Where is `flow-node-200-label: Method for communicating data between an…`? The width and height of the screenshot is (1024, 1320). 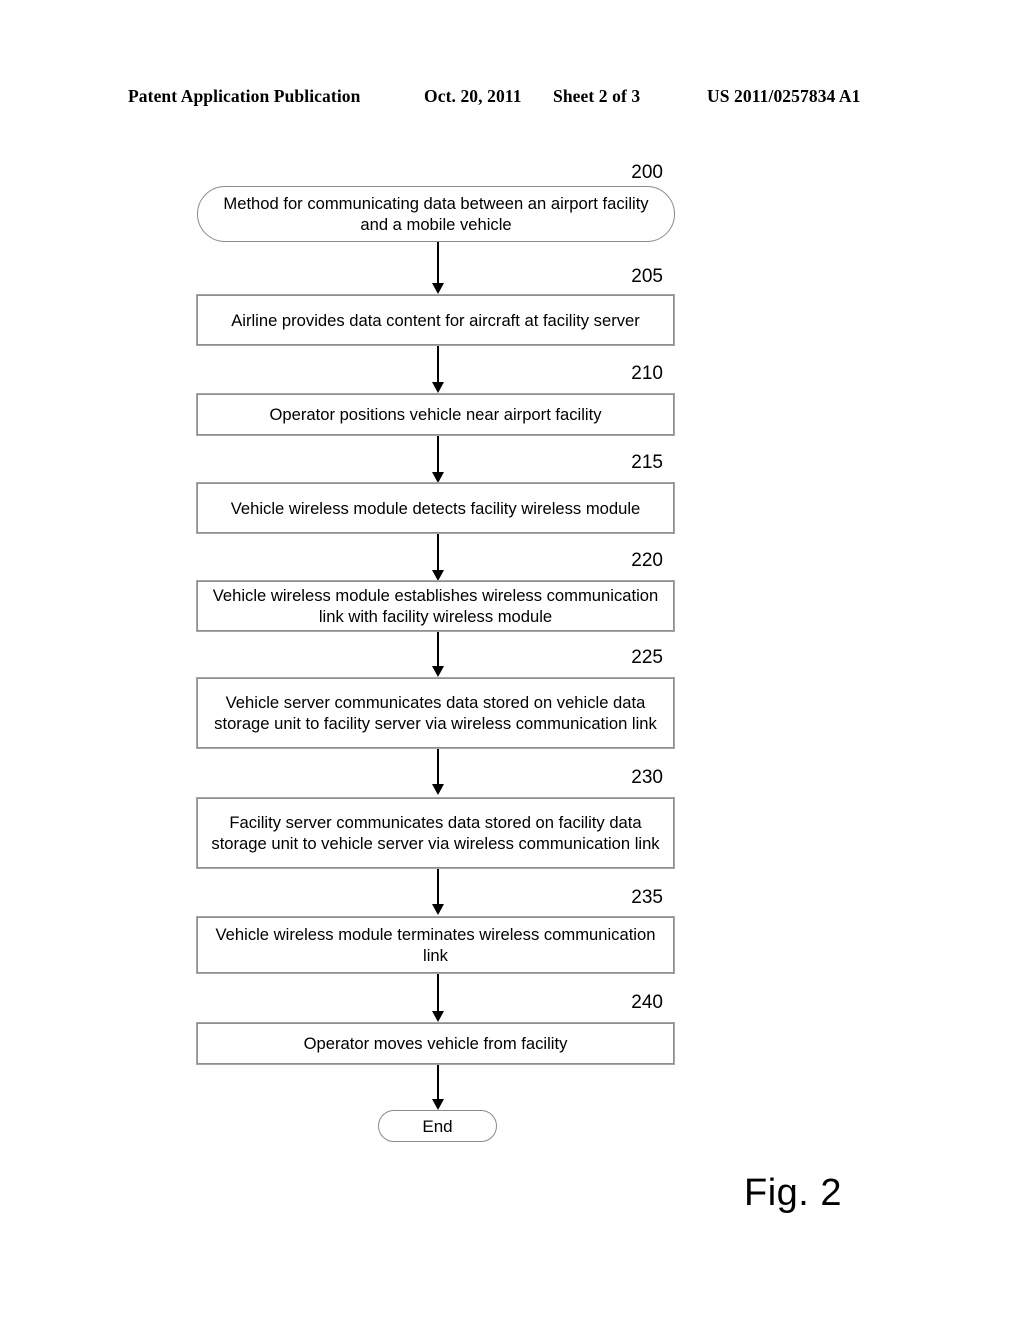 flow-node-200-label: Method for communicating data between an… is located at coordinates (436, 214).